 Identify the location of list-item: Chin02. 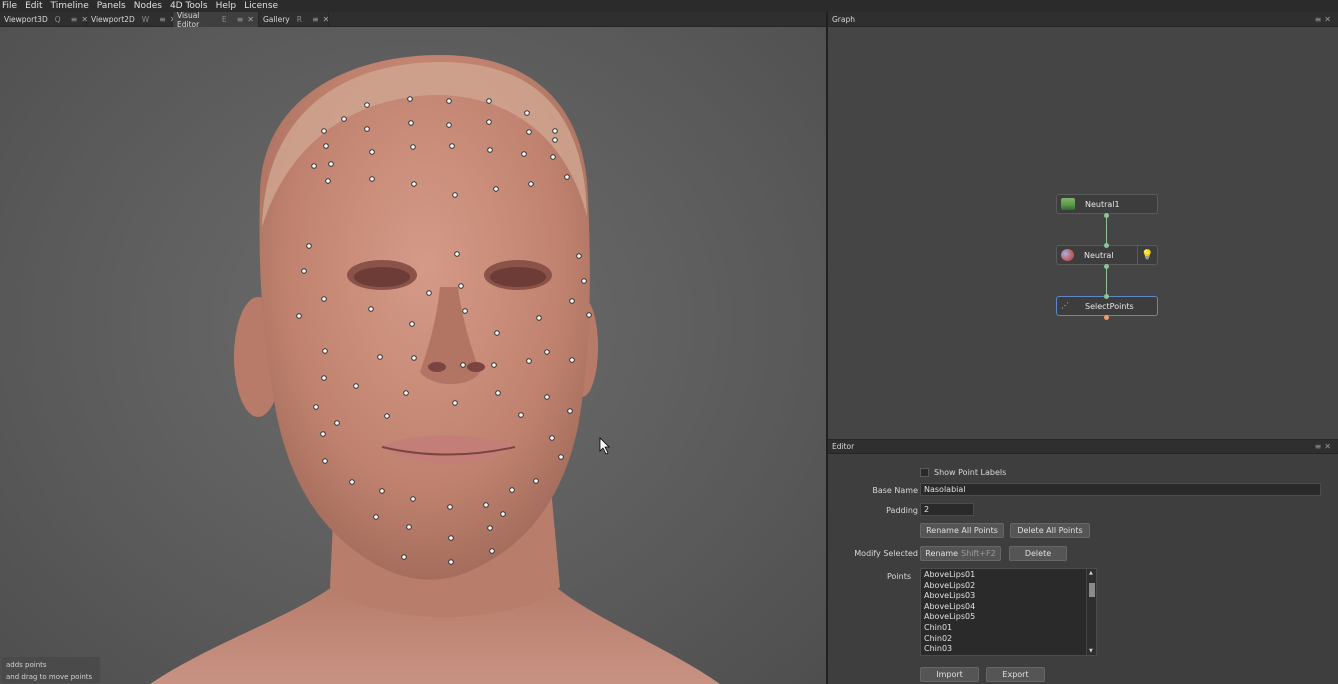
(1008, 639).